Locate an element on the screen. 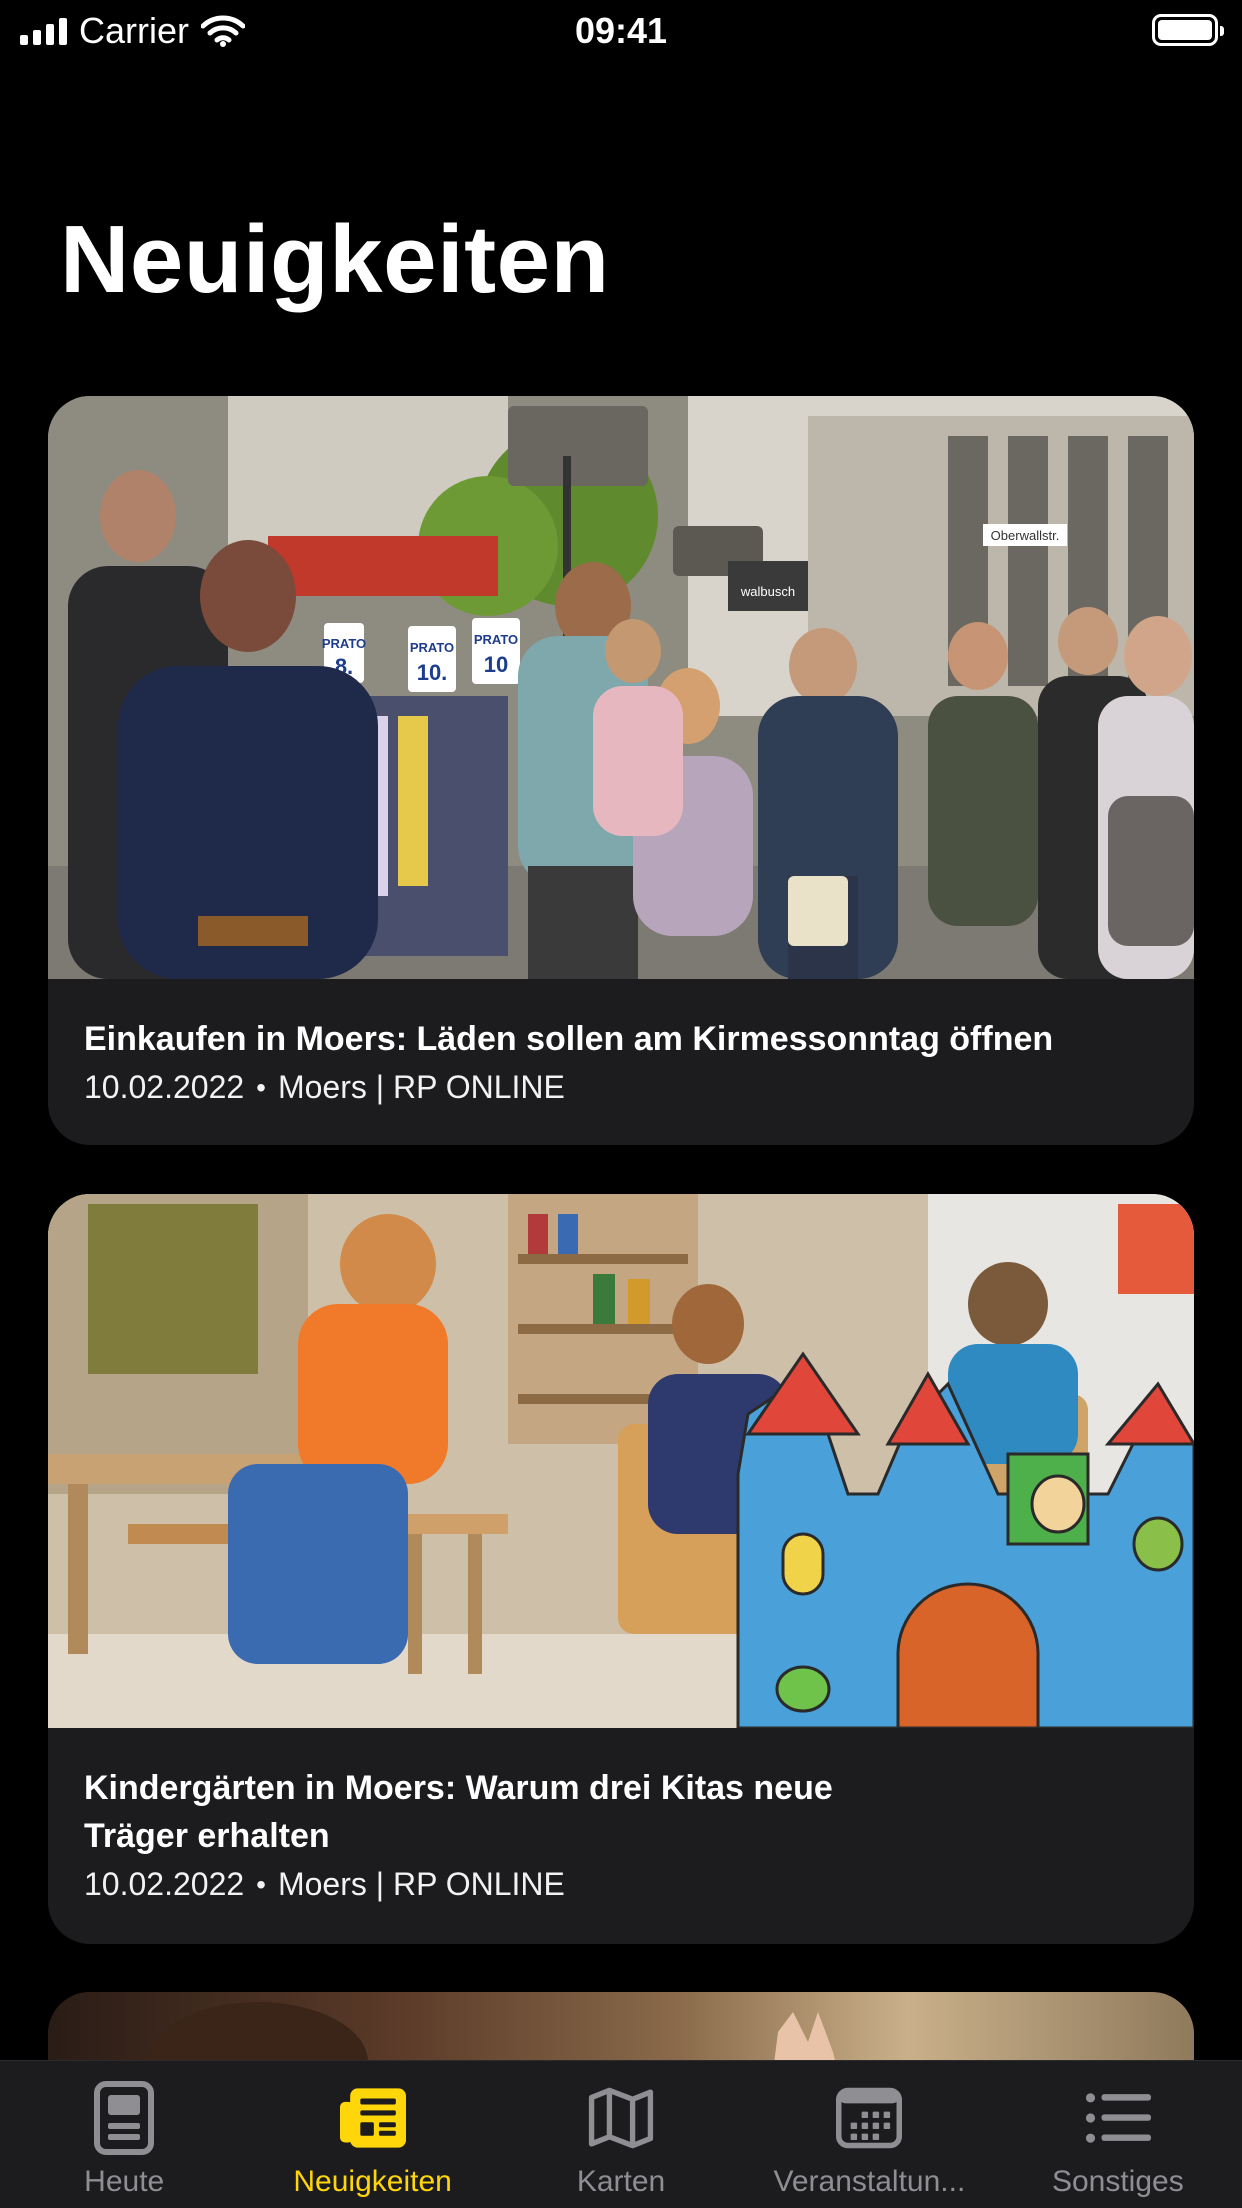  page-title: Neuigkeiten is located at coordinates (335, 259).